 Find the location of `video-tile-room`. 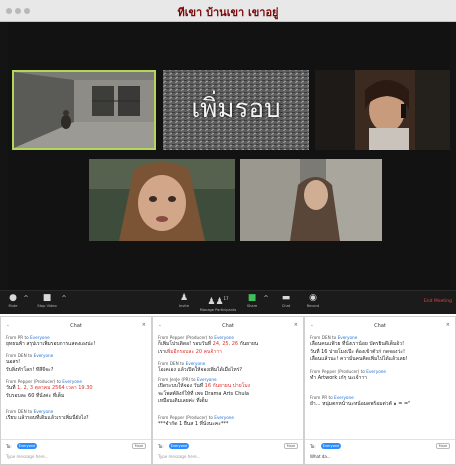

video-tile-room is located at coordinates (84, 110).